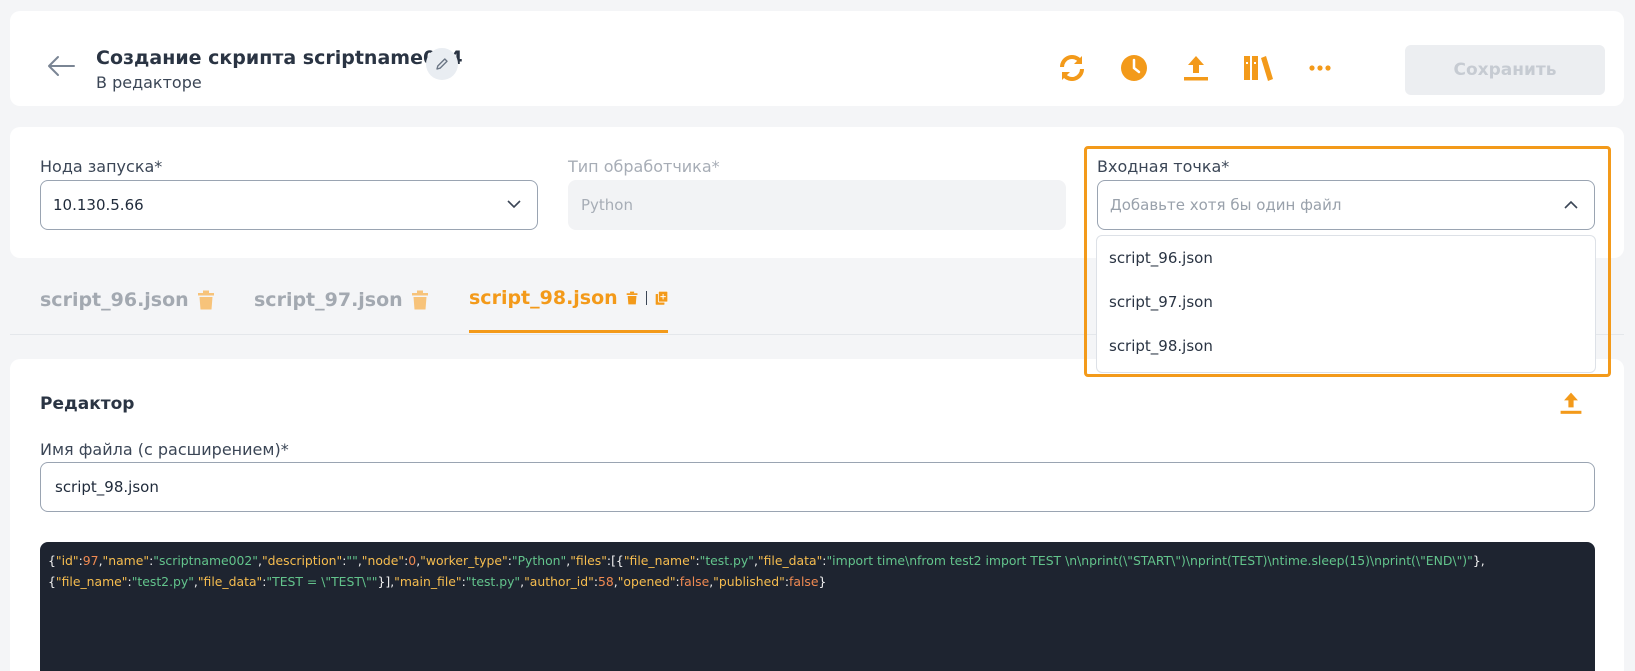 This screenshot has height=671, width=1635. What do you see at coordinates (1346, 205) in the screenshot?
I see `entry-point-select: Добавьте хотя бы один файл` at bounding box center [1346, 205].